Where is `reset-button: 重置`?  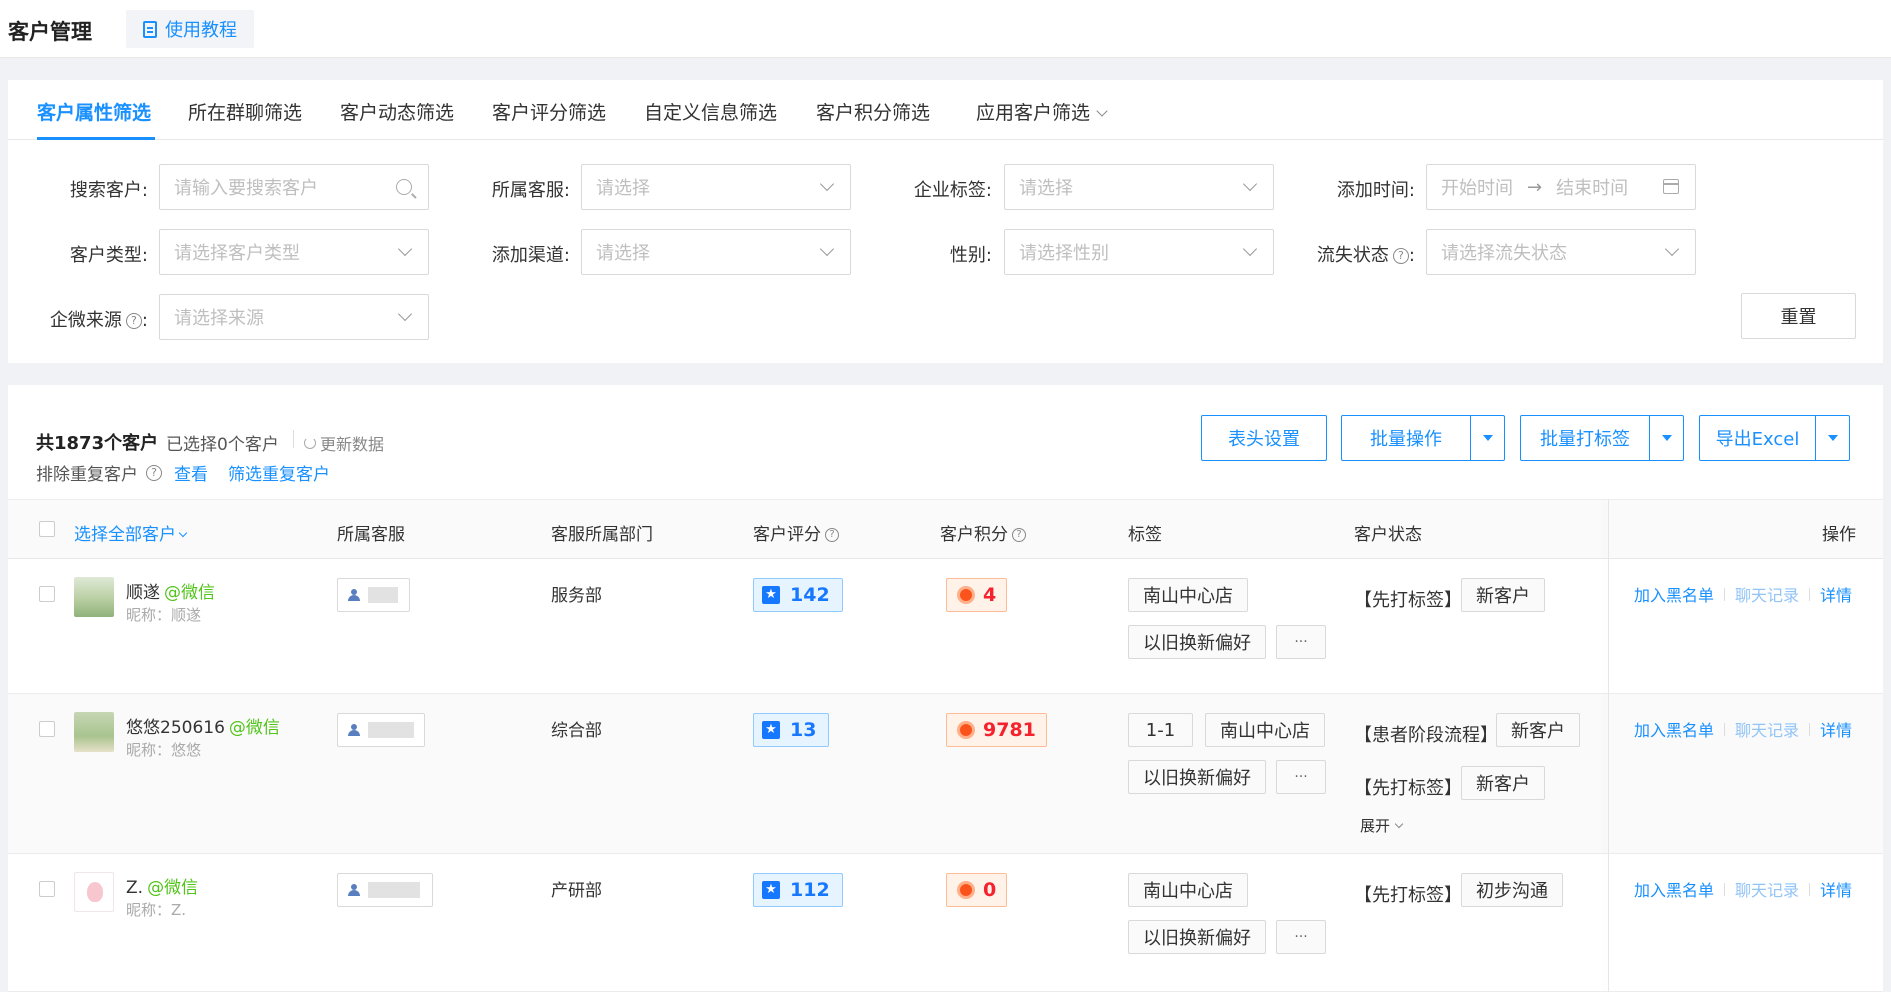 reset-button: 重置 is located at coordinates (1798, 316).